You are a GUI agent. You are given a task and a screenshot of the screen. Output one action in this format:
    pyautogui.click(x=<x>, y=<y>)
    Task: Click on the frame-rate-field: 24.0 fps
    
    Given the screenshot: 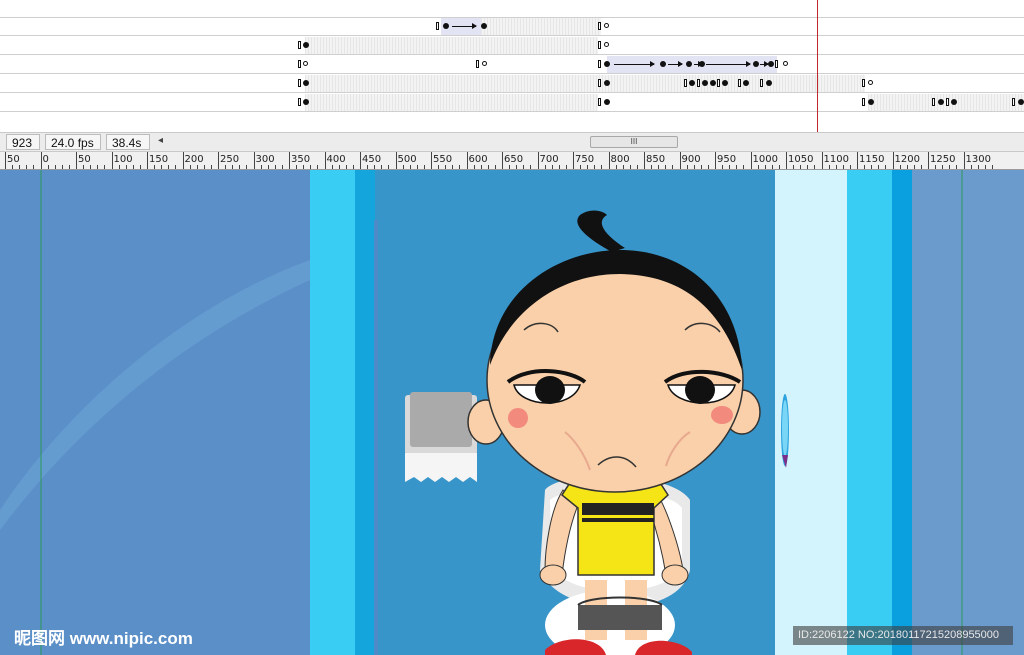 What is the action you would take?
    pyautogui.click(x=73, y=142)
    